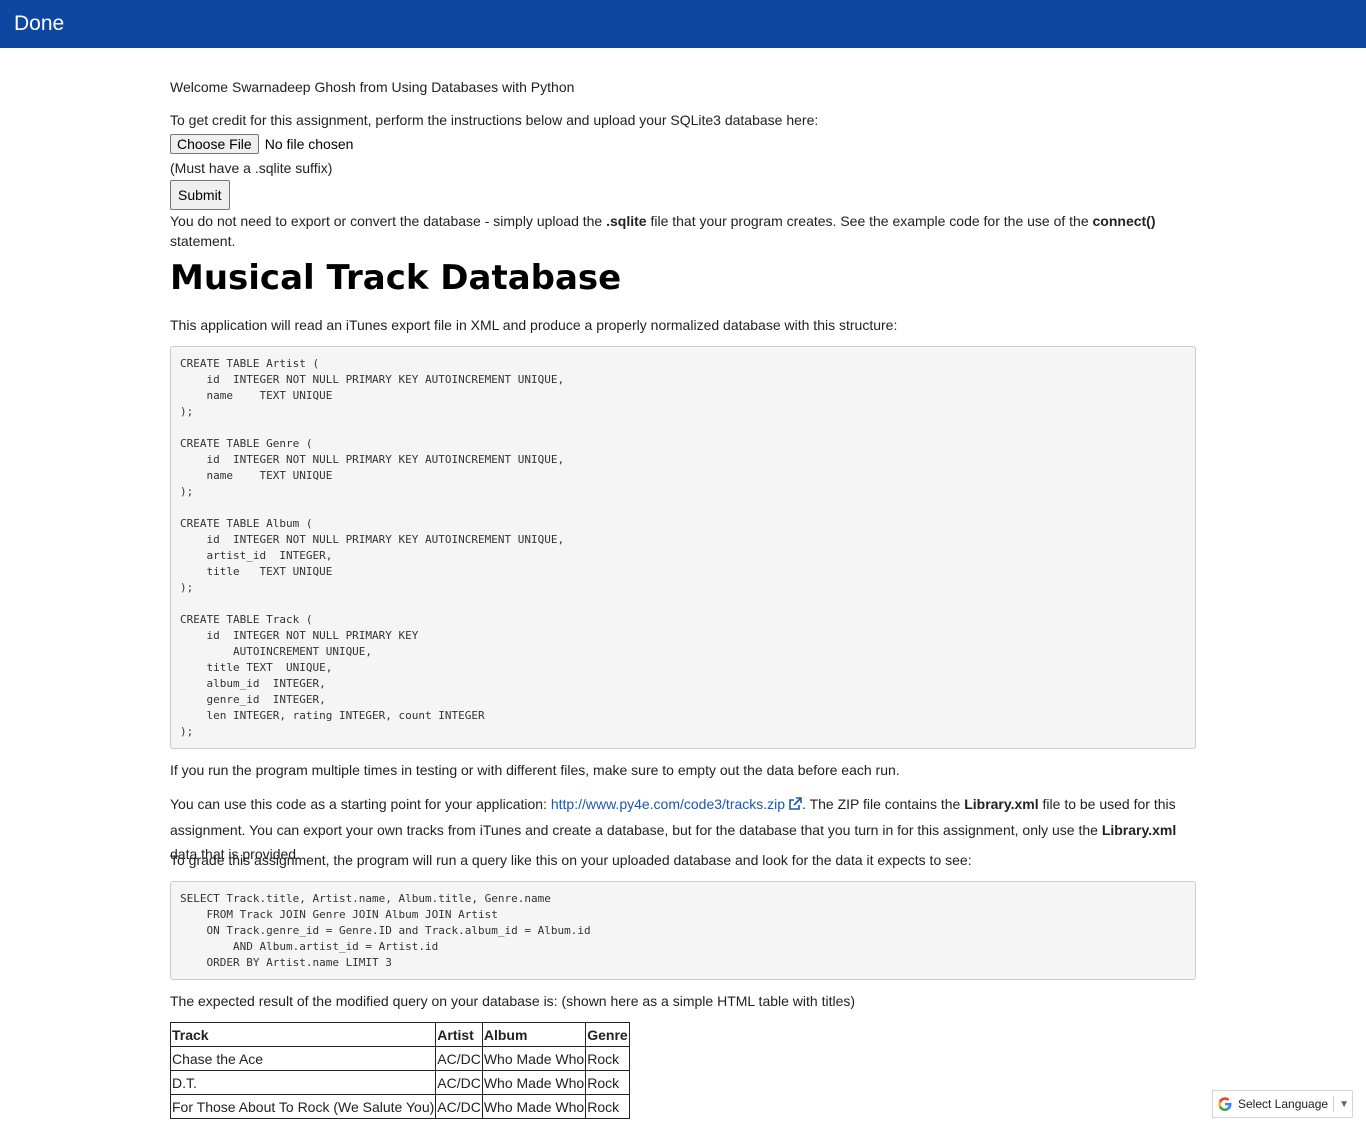 The height and width of the screenshot is (1122, 1366). What do you see at coordinates (303, 1058) in the screenshot?
I see `table-cell: Chase the Ace` at bounding box center [303, 1058].